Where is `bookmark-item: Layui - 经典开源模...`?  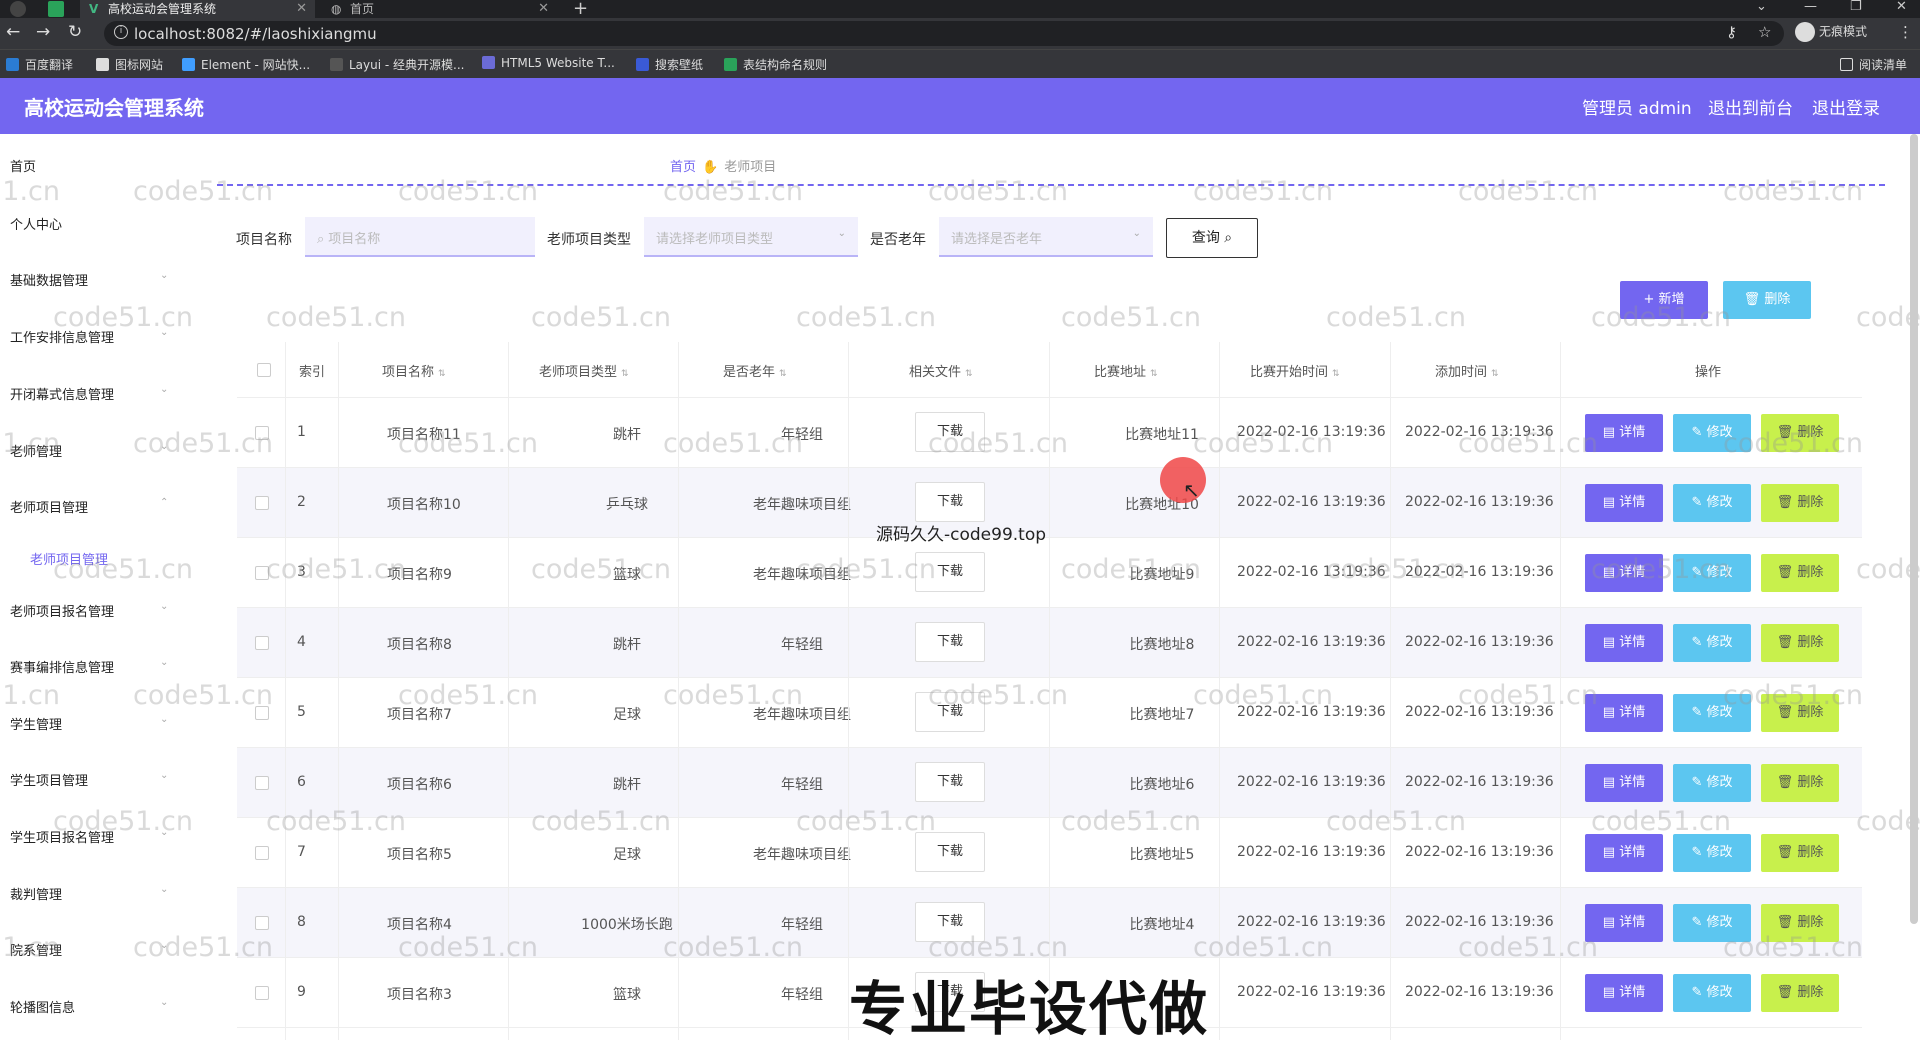 bookmark-item: Layui - 经典开源模... is located at coordinates (397, 64).